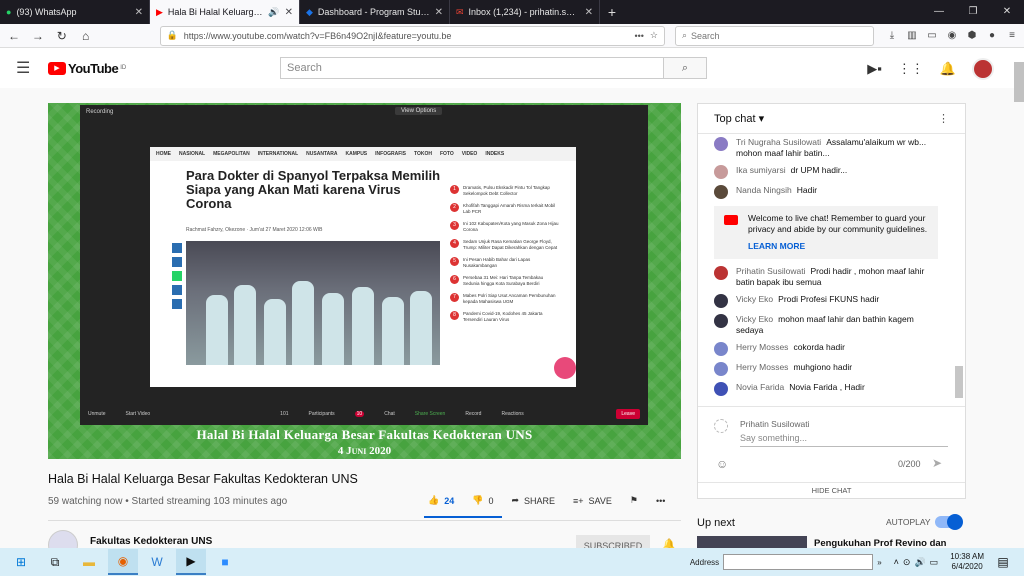 This screenshot has height=576, width=1024. I want to click on emoji-icon: ☺, so click(722, 464).